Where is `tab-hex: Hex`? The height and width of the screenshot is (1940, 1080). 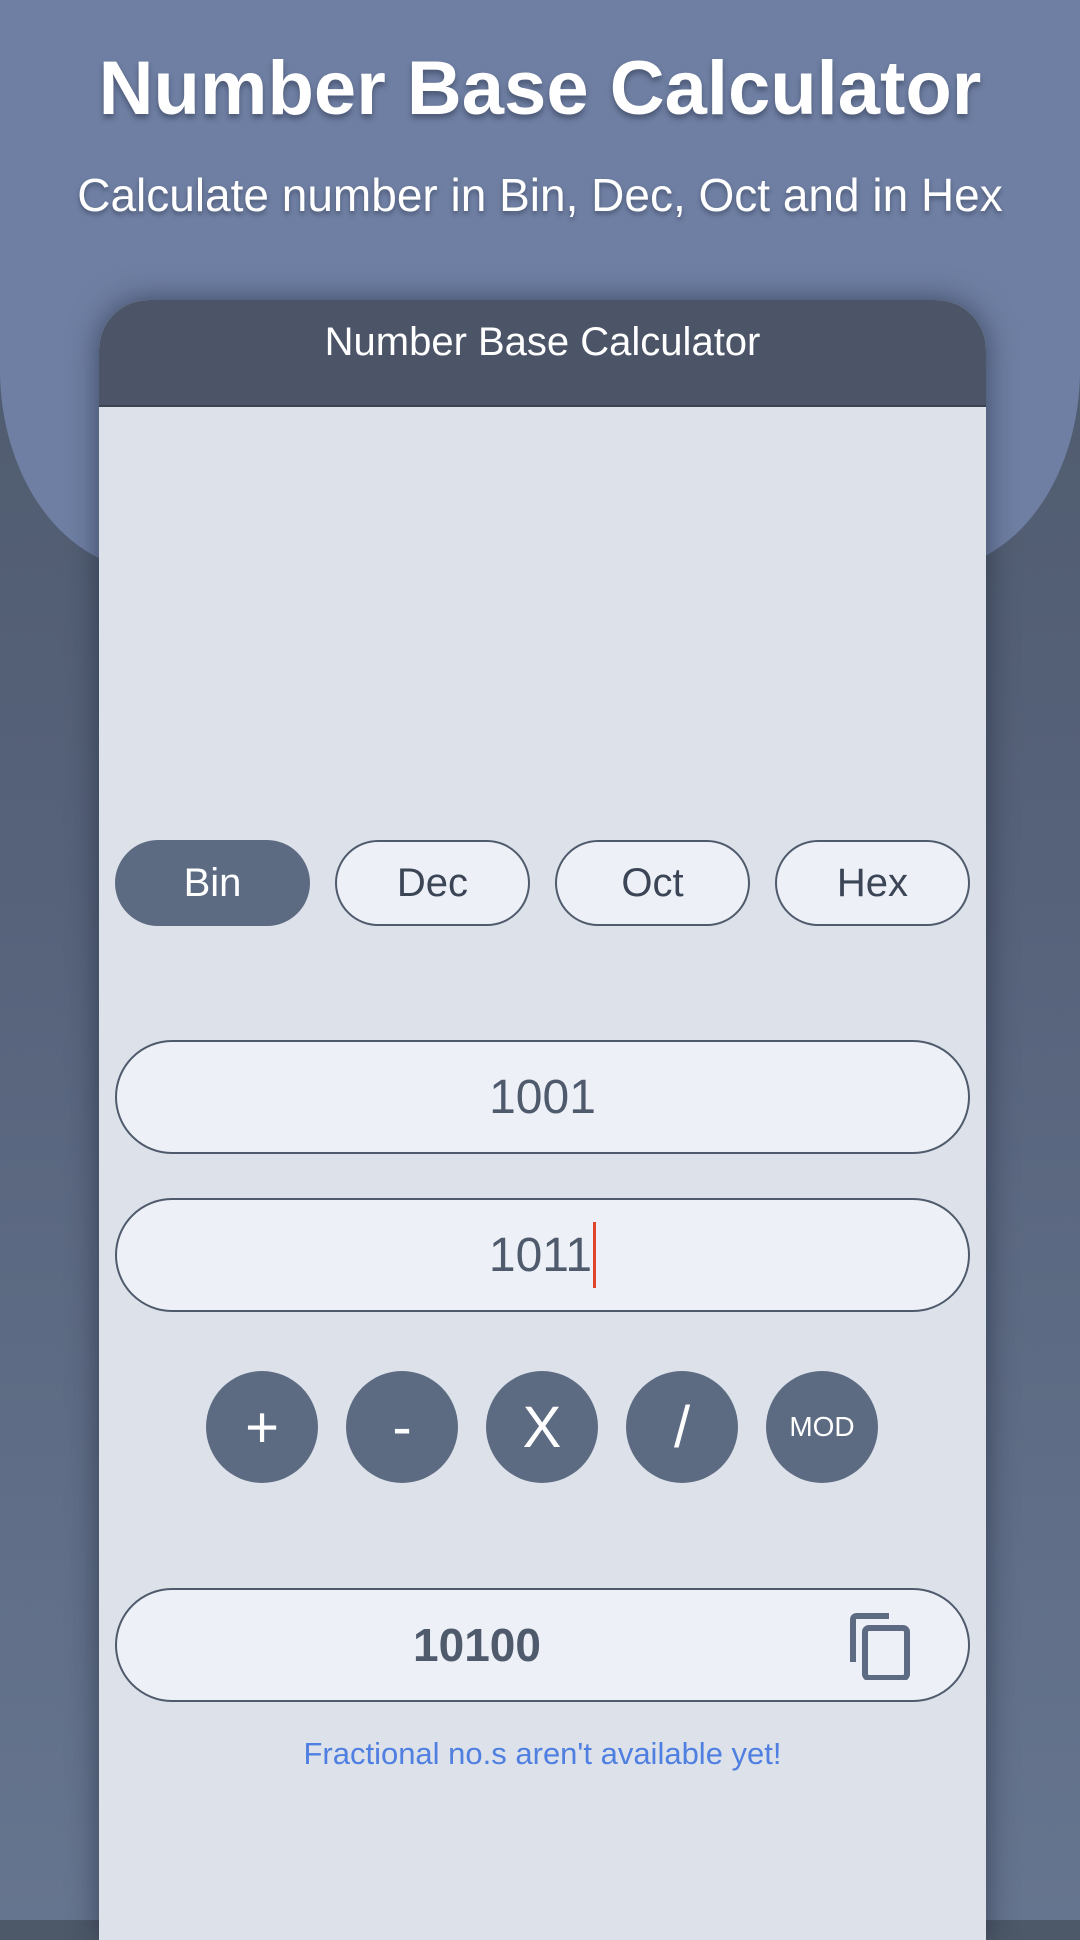
tab-hex: Hex is located at coordinates (872, 883).